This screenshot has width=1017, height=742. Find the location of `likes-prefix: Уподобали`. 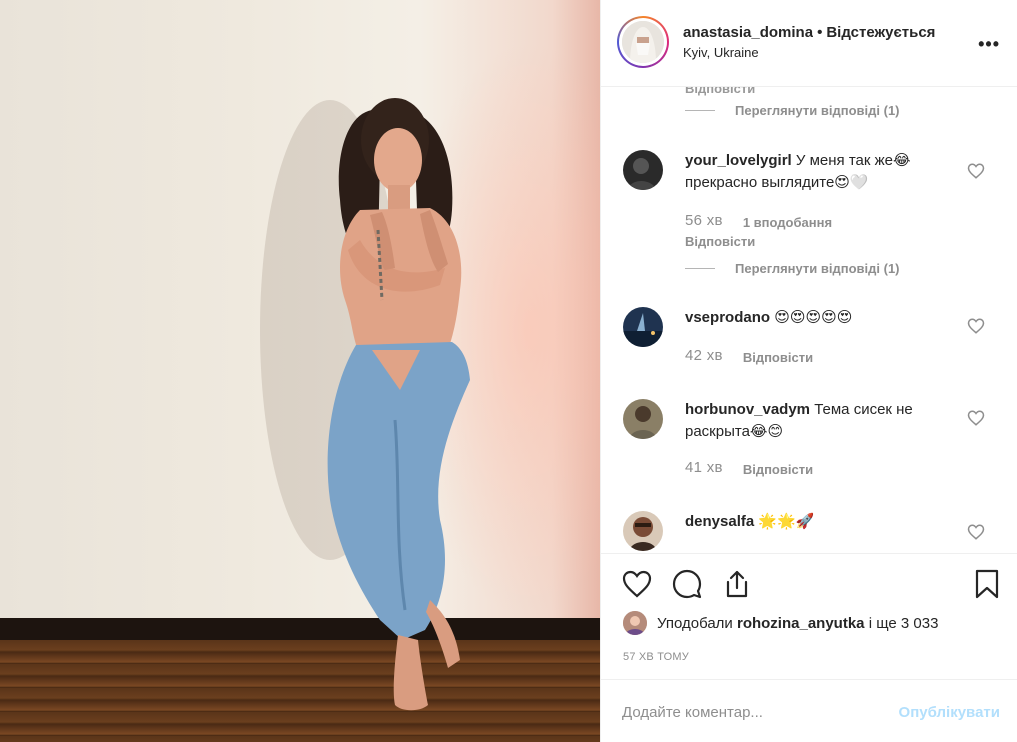

likes-prefix: Уподобали is located at coordinates (695, 623).